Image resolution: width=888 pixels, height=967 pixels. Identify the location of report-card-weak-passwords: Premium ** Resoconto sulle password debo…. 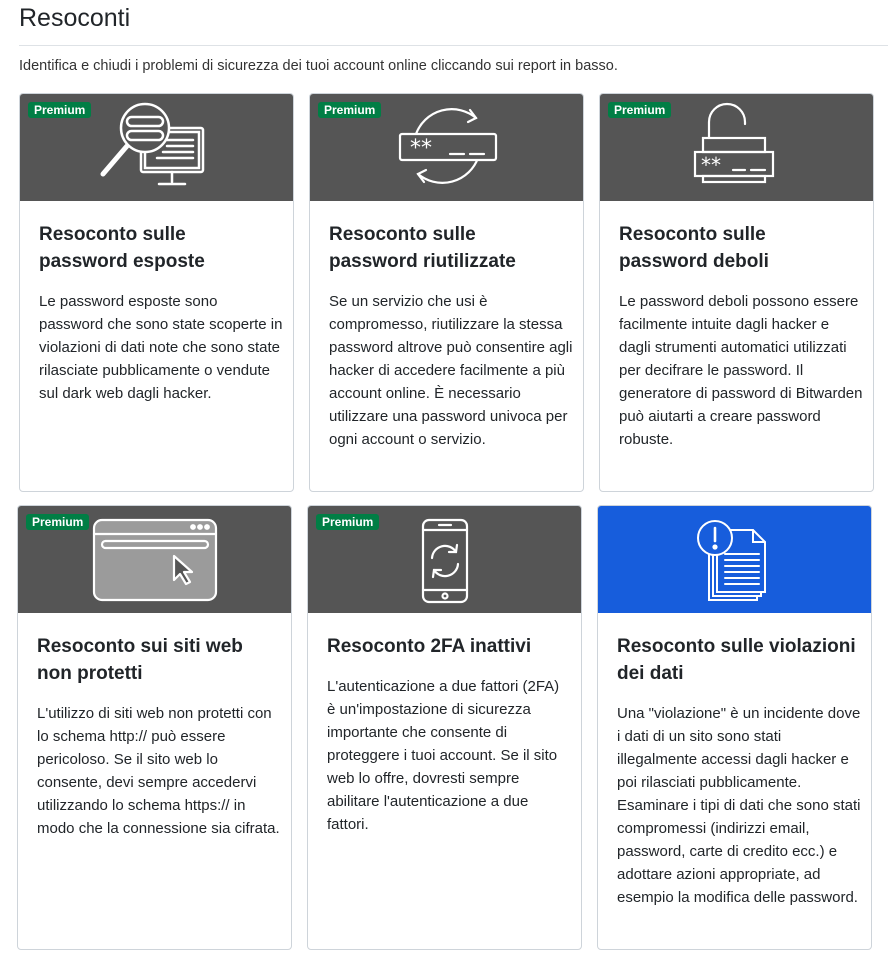
(736, 292).